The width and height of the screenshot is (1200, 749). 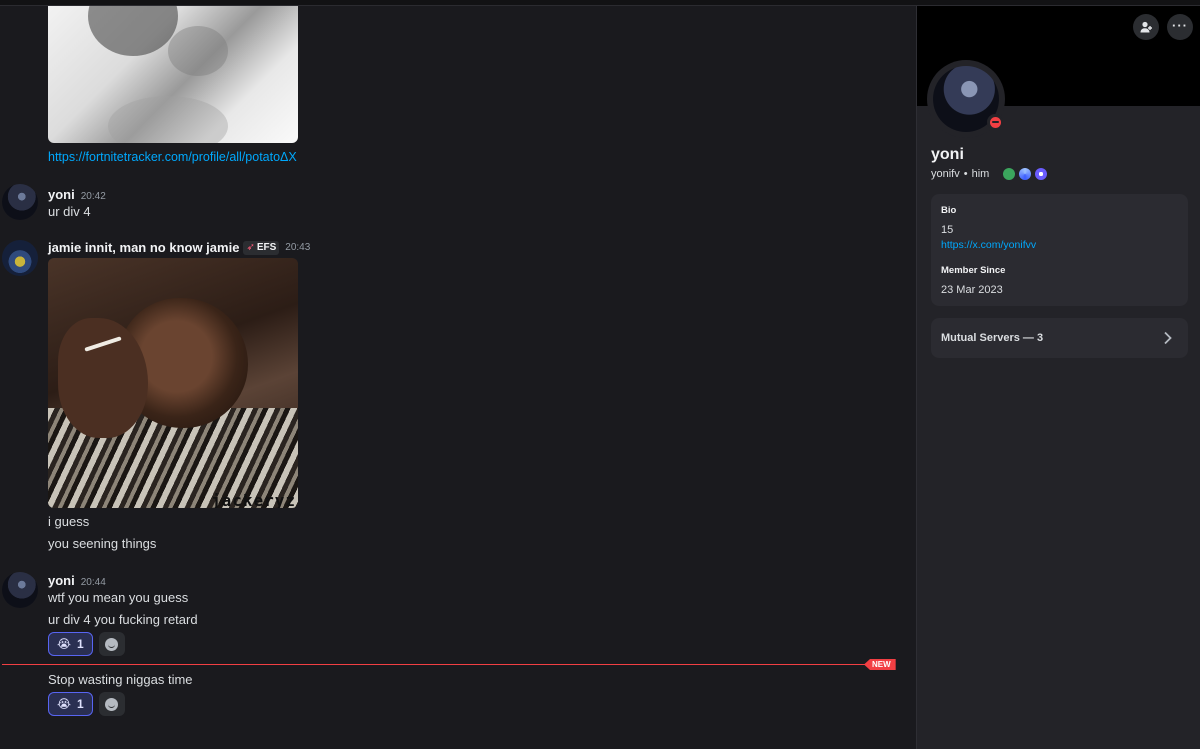 I want to click on message-header: yoni 20:42, so click(x=77, y=195).